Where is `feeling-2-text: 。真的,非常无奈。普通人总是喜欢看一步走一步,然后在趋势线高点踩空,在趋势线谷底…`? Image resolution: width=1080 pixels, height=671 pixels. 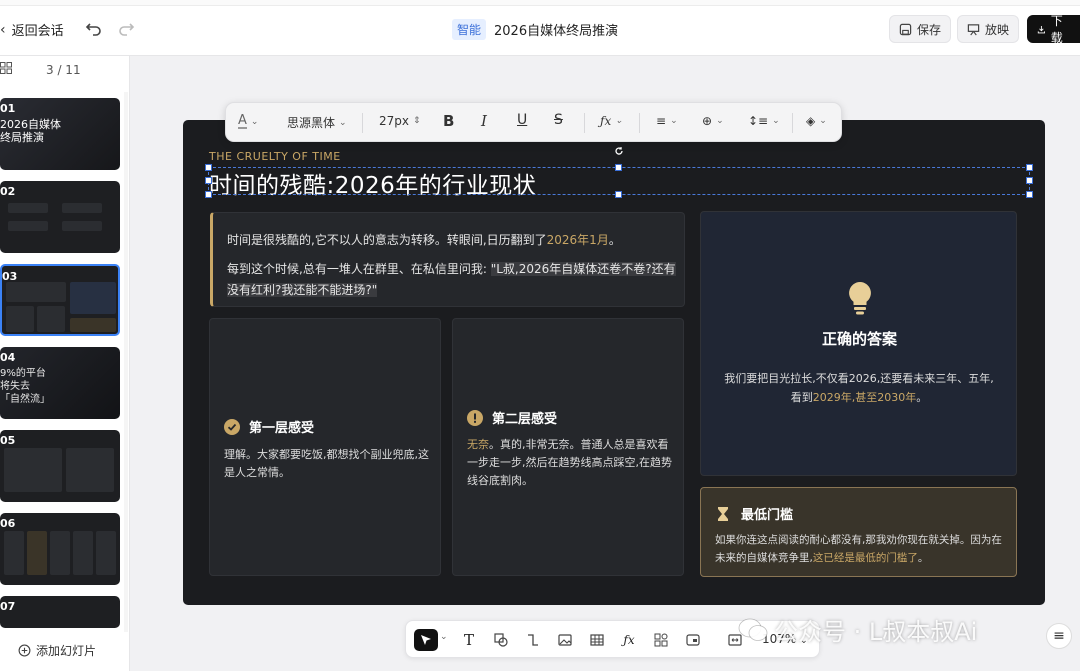
feeling-2-text: 。真的,非常无奈。普通人总是喜欢看一步走一步,然后在趋势线高点踩空,在趋势线谷底… is located at coordinates (569, 462).